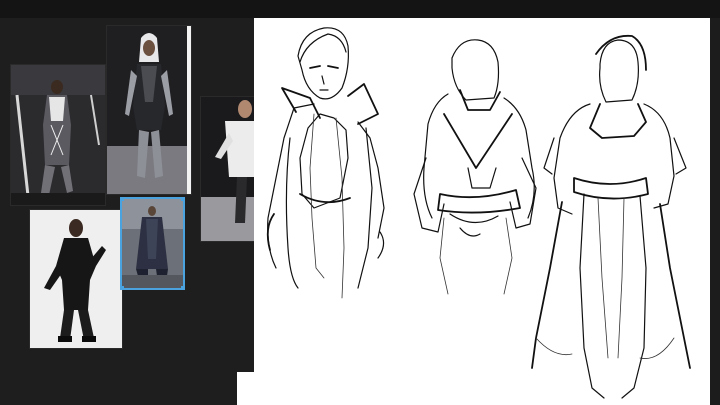 The width and height of the screenshot is (720, 405). I want to click on figure-left-collar-jacket, so click(325, 163).